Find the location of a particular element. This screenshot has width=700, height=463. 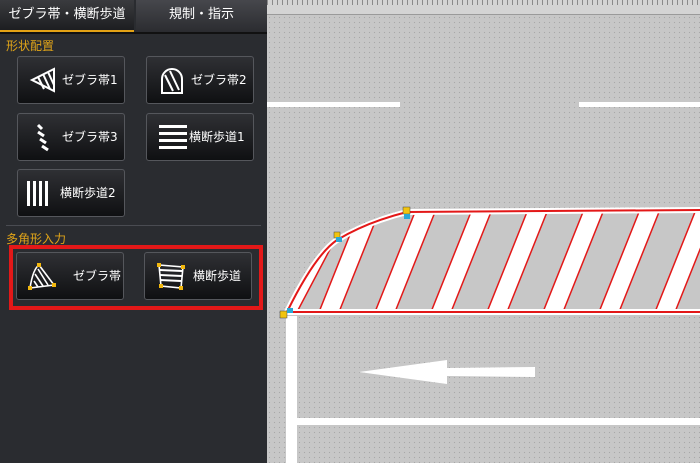

crosswalk-horizontal-icon is located at coordinates (173, 137).